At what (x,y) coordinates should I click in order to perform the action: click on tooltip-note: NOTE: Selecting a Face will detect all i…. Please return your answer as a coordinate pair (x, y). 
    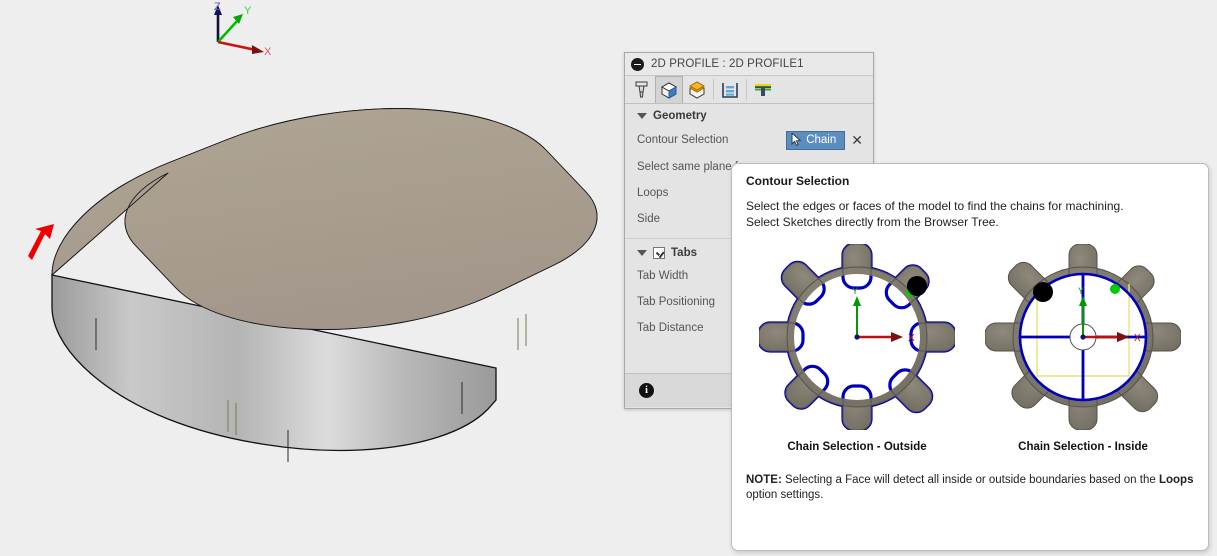
    Looking at the image, I should click on (971, 488).